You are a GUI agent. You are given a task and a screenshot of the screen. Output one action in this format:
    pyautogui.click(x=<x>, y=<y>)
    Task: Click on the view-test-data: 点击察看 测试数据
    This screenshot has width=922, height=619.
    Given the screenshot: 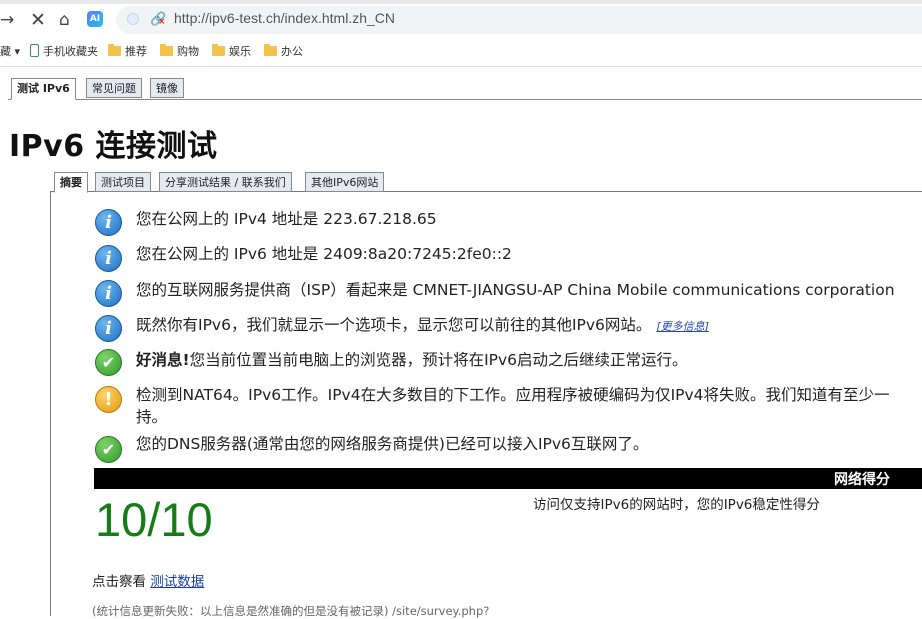 What is the action you would take?
    pyautogui.click(x=148, y=580)
    